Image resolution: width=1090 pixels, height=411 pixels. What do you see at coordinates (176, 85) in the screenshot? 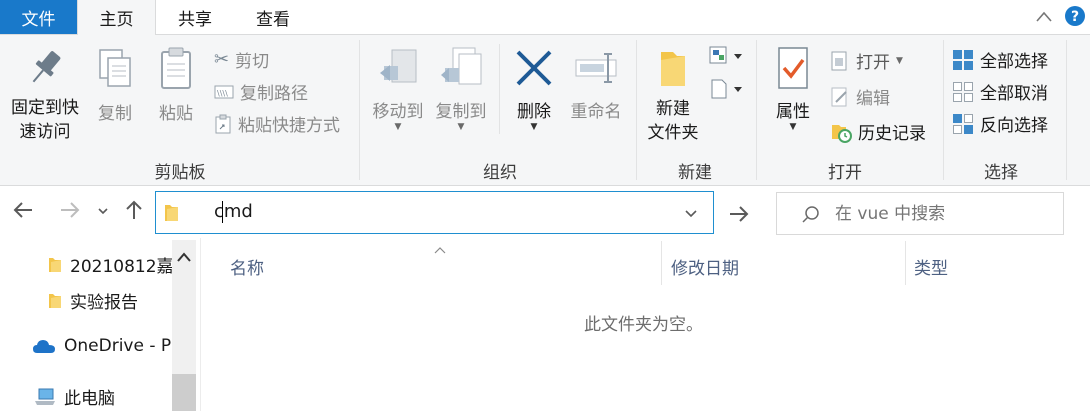
I see `paste-button: 粘贴` at bounding box center [176, 85].